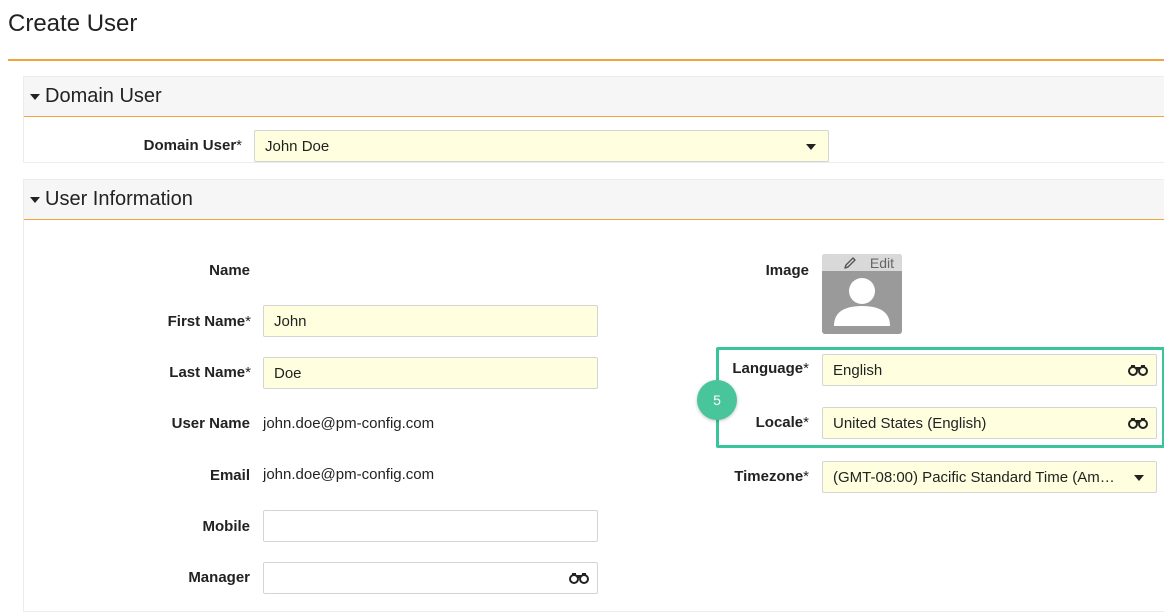 The image size is (1164, 614). What do you see at coordinates (119, 199) in the screenshot?
I see `user-information-panel-title: User Information` at bounding box center [119, 199].